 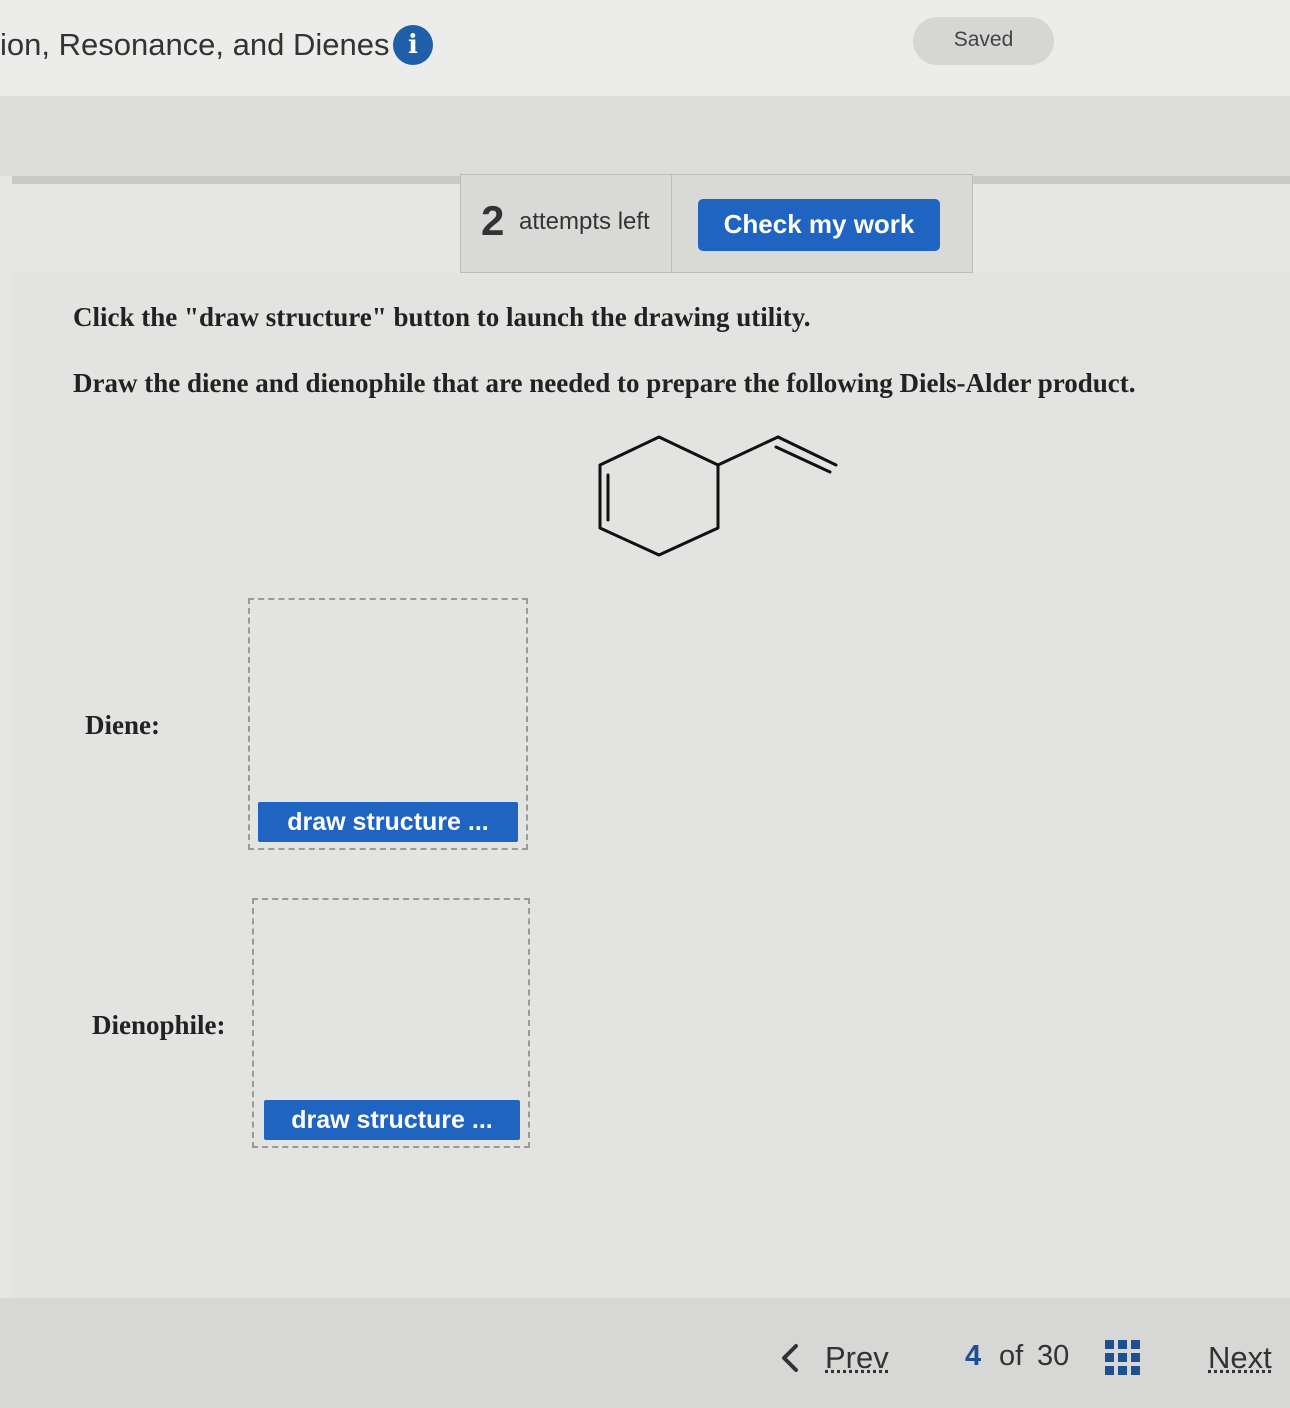 What do you see at coordinates (983, 41) in the screenshot?
I see `saved-status-badge: Saved` at bounding box center [983, 41].